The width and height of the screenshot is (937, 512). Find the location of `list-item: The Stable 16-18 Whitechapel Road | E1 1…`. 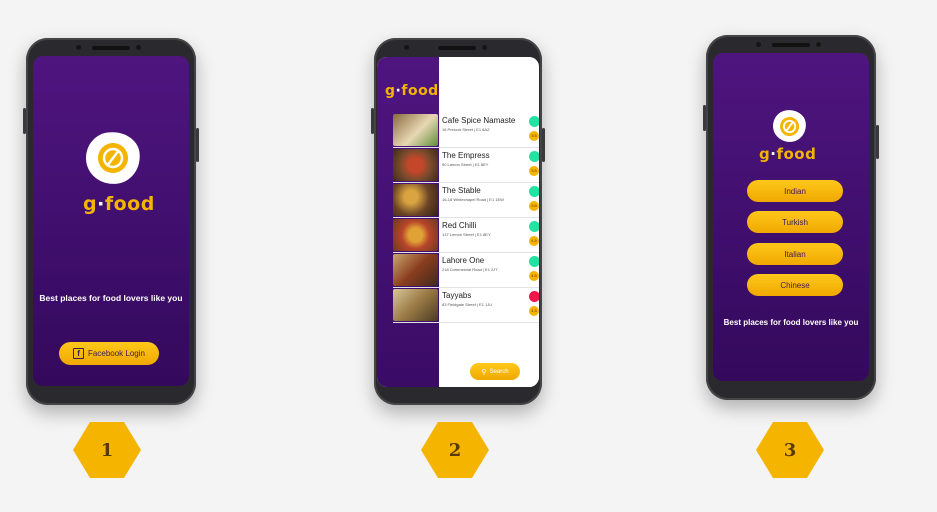

list-item: The Stable 16-18 Whitechapel Road | E1 1… is located at coordinates (466, 200).